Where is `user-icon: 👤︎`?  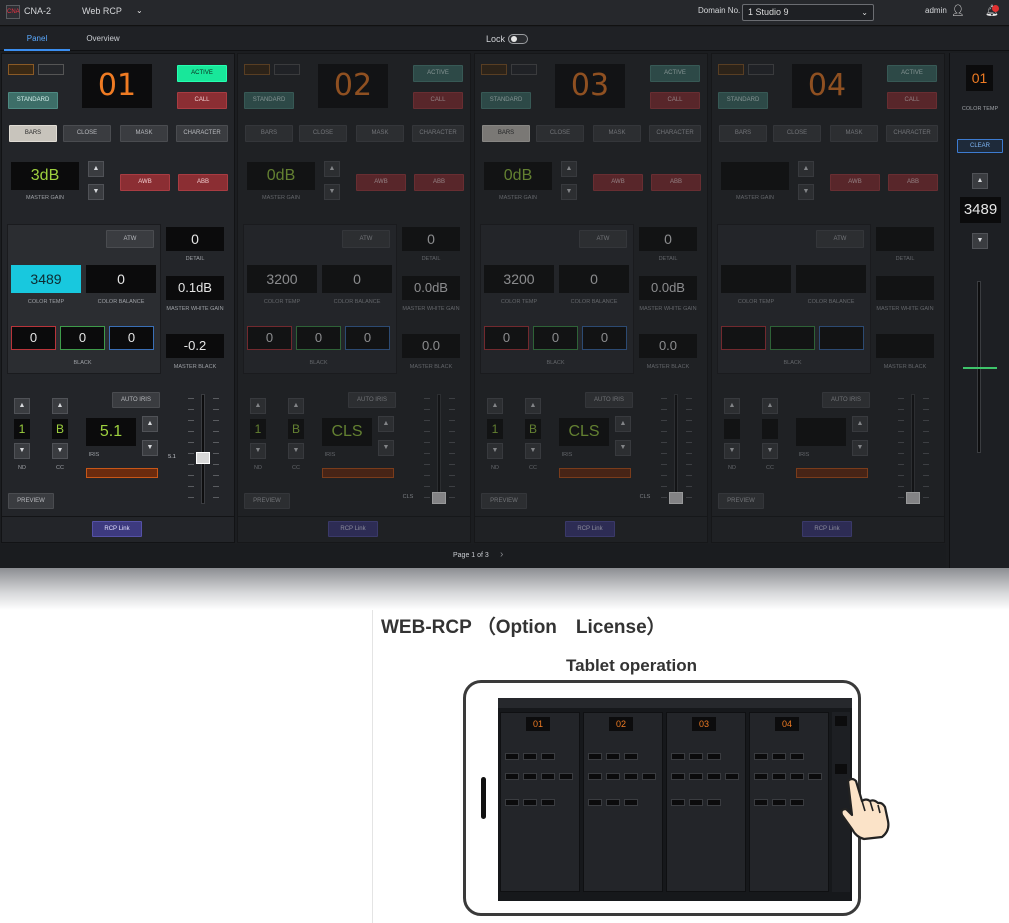 user-icon: 👤︎ is located at coordinates (958, 11).